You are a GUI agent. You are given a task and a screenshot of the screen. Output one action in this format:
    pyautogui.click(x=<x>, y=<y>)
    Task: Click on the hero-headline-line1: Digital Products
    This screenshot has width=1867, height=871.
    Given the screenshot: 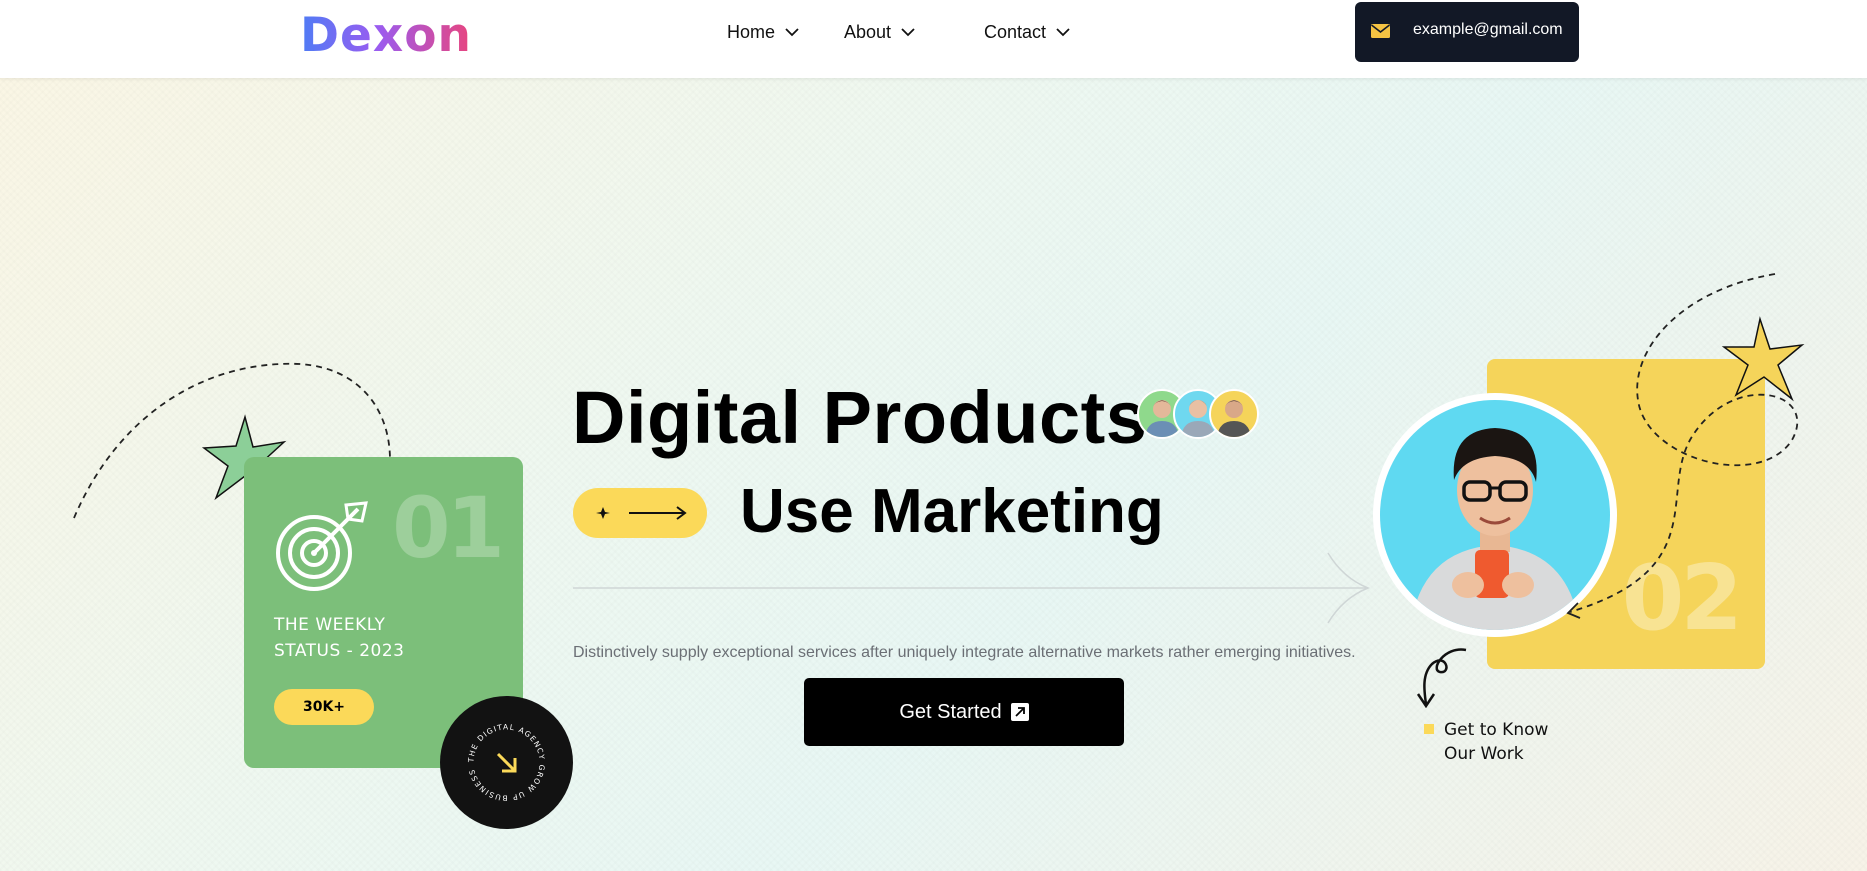 What is the action you would take?
    pyautogui.click(x=860, y=417)
    